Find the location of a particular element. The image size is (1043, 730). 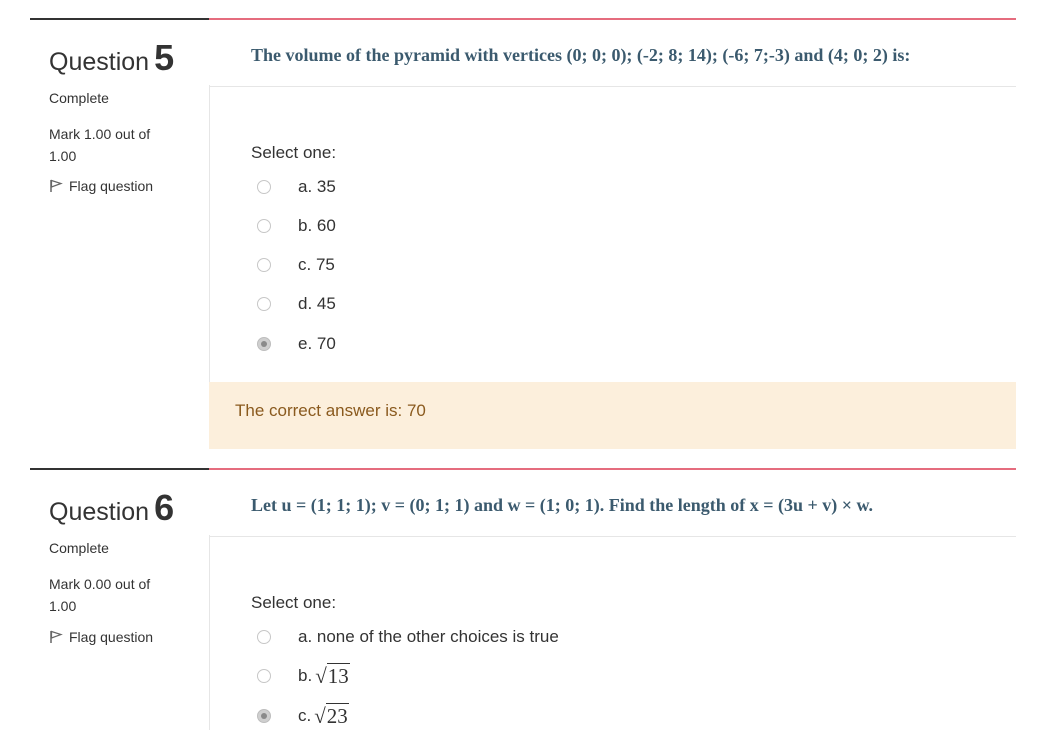

question-grade: Mark 1.00 out of 1.00 is located at coordinates (100, 145).